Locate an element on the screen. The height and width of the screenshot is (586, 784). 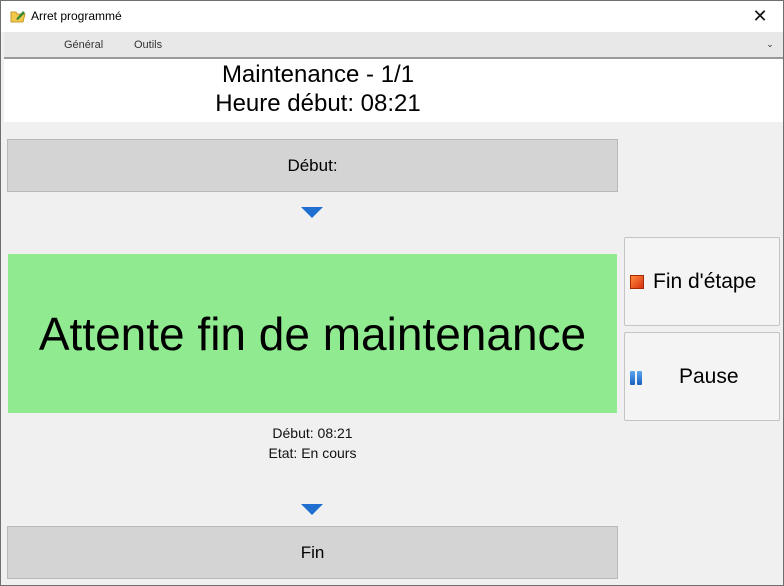
maintenance-title: Maintenance - 1/1 is located at coordinates (318, 74).